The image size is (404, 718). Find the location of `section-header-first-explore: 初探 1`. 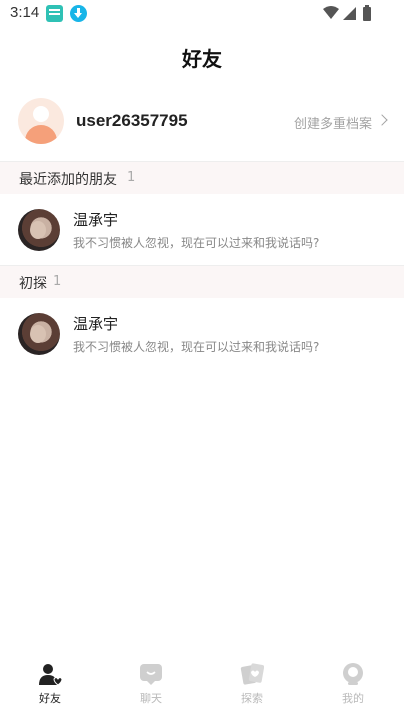

section-header-first-explore: 初探 1 is located at coordinates (202, 282).